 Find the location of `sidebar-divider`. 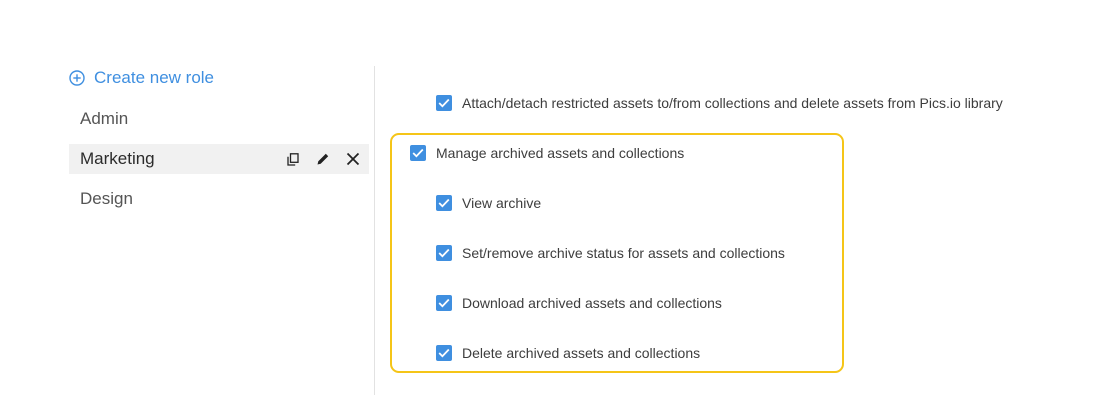

sidebar-divider is located at coordinates (374, 230).